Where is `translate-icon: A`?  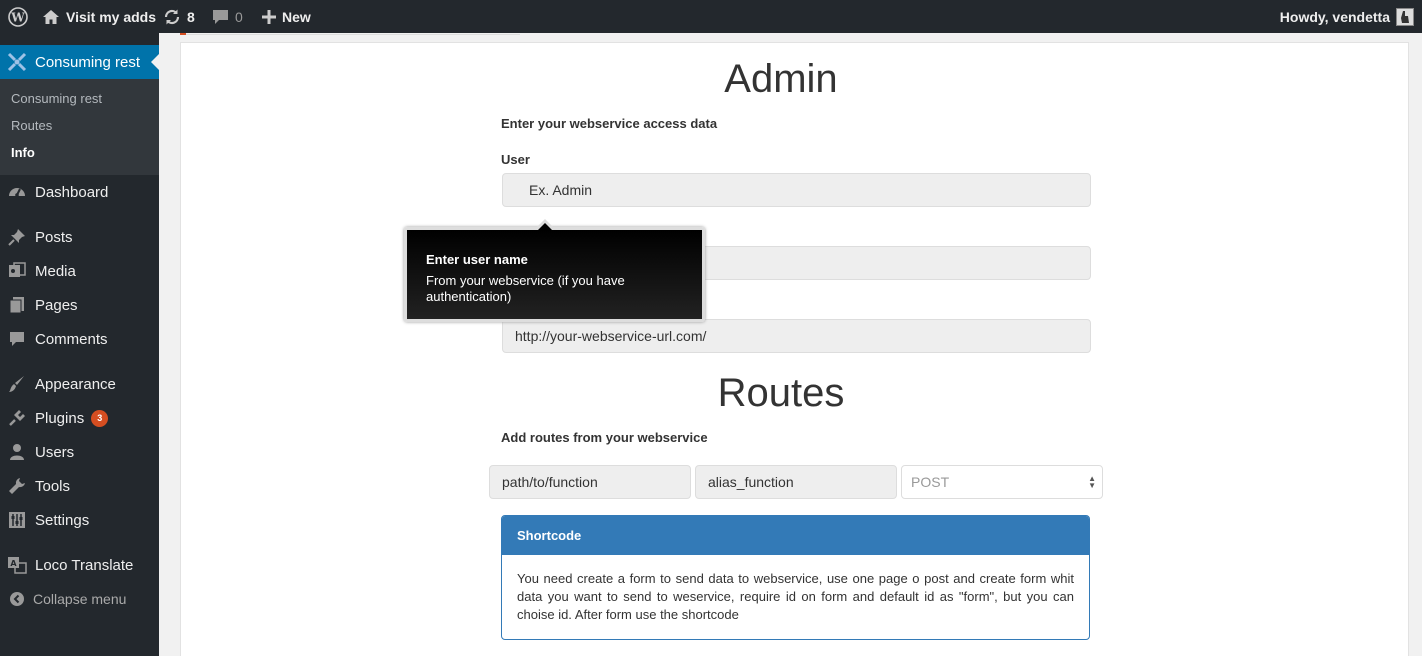 translate-icon: A is located at coordinates (17, 565).